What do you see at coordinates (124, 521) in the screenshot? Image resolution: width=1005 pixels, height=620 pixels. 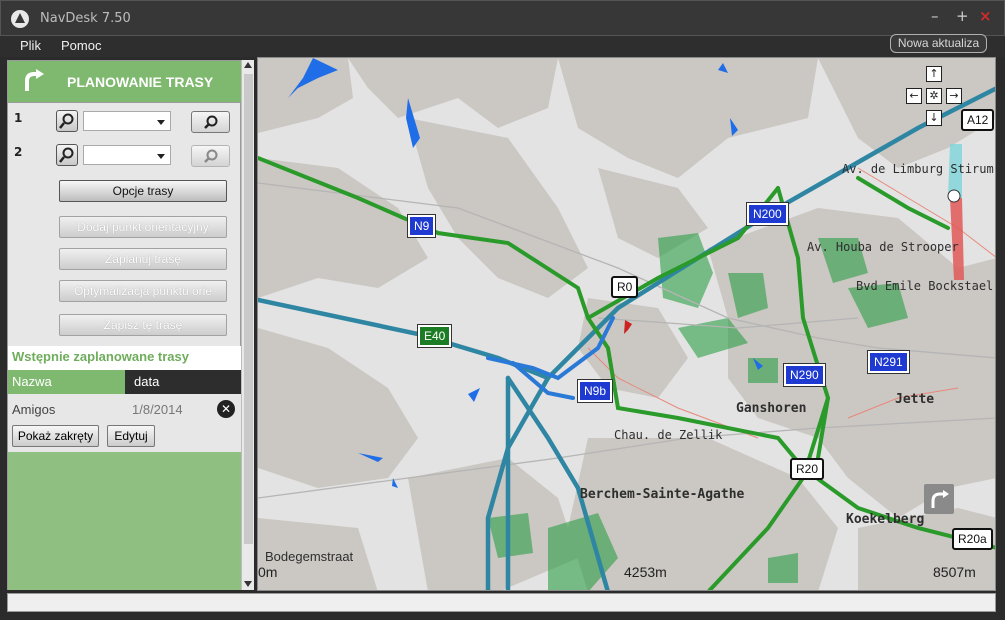 I see `saved-routes-list-empty-area` at bounding box center [124, 521].